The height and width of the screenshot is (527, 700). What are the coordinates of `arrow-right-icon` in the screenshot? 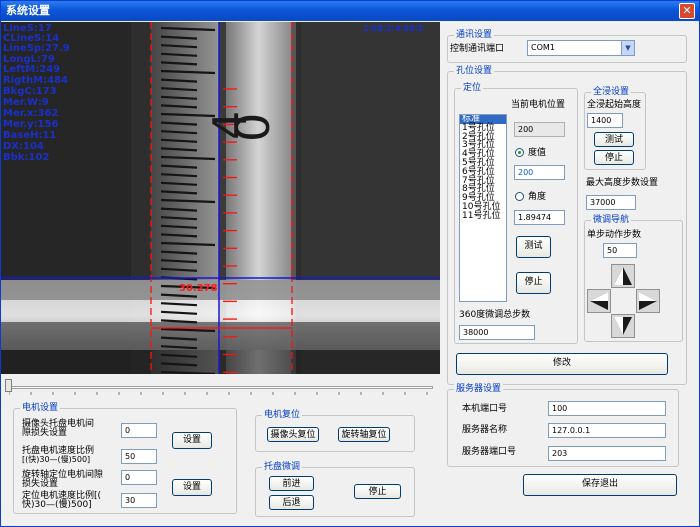 It's located at (648, 301).